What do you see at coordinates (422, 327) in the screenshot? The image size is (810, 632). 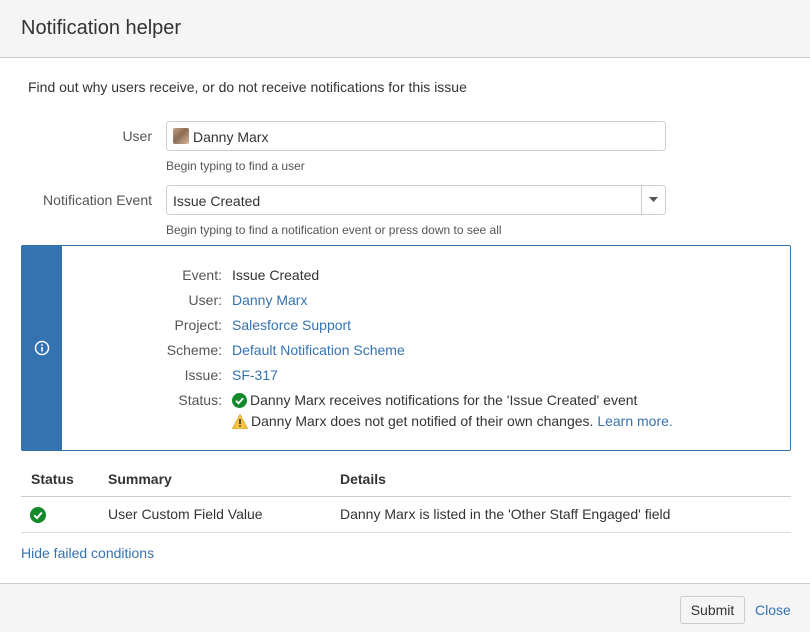 I see `info-row-project: Project: Salesforce Support` at bounding box center [422, 327].